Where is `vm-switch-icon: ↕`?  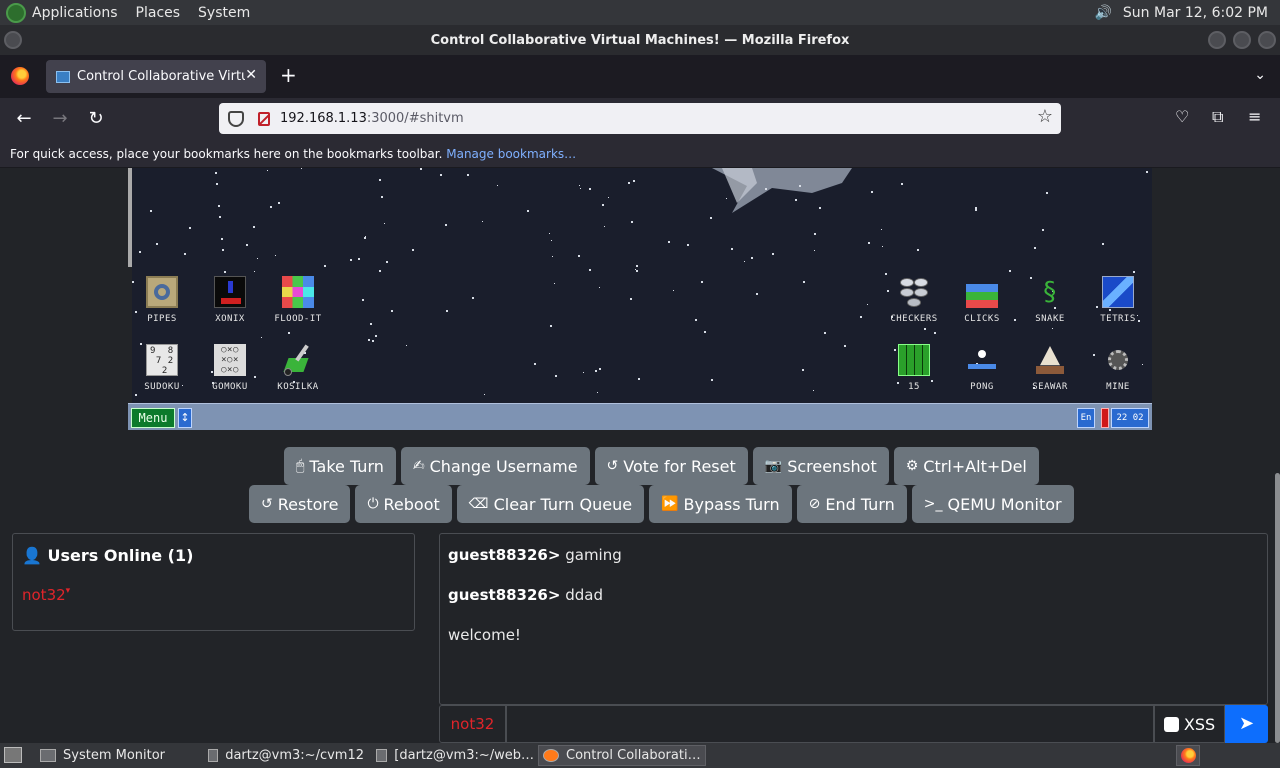 vm-switch-icon: ↕ is located at coordinates (185, 418).